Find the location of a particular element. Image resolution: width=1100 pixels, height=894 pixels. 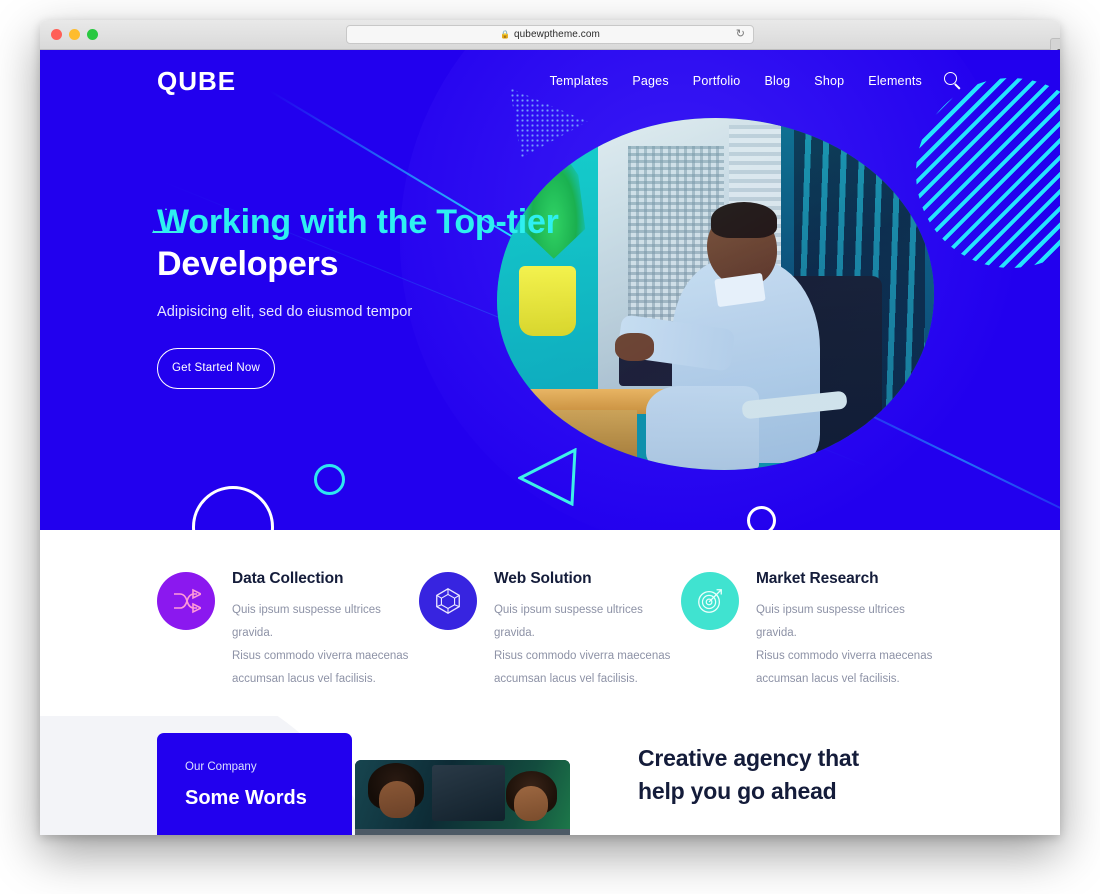

minimize-window-button is located at coordinates (74, 34).